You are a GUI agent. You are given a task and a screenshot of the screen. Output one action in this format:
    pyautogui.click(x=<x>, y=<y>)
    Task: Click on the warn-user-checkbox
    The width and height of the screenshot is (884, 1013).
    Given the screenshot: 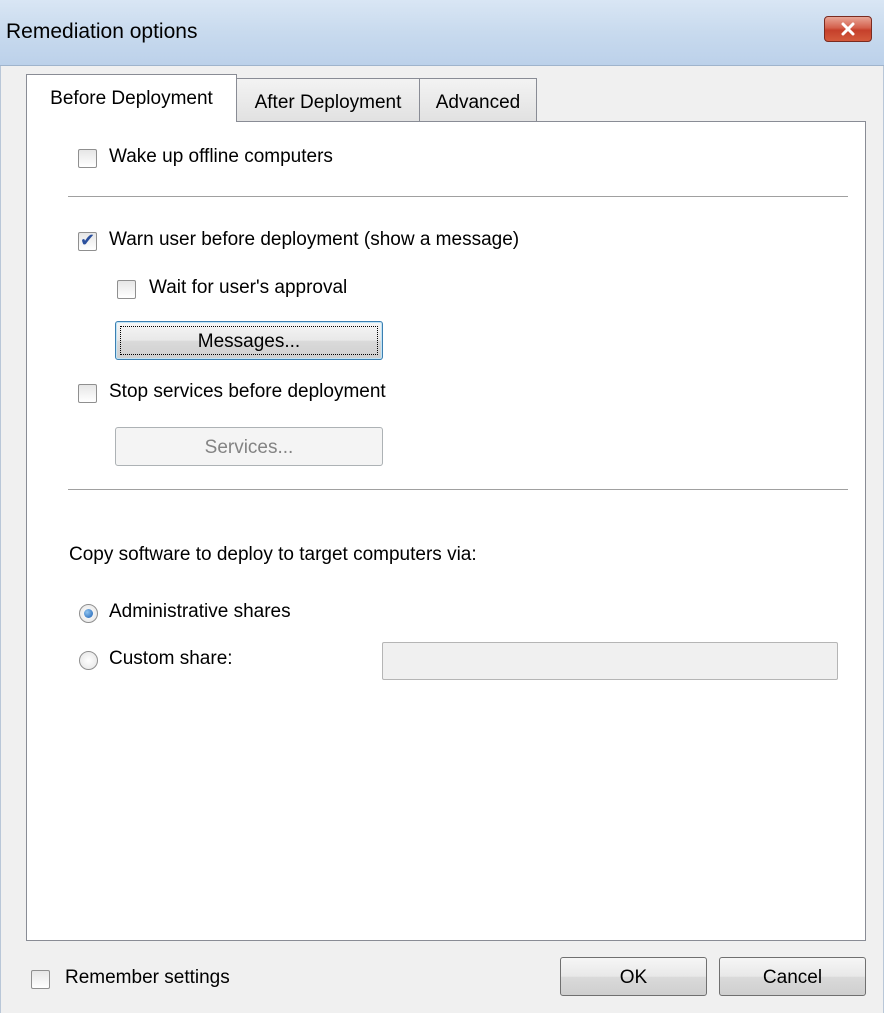 What is the action you would take?
    pyautogui.click(x=87, y=240)
    